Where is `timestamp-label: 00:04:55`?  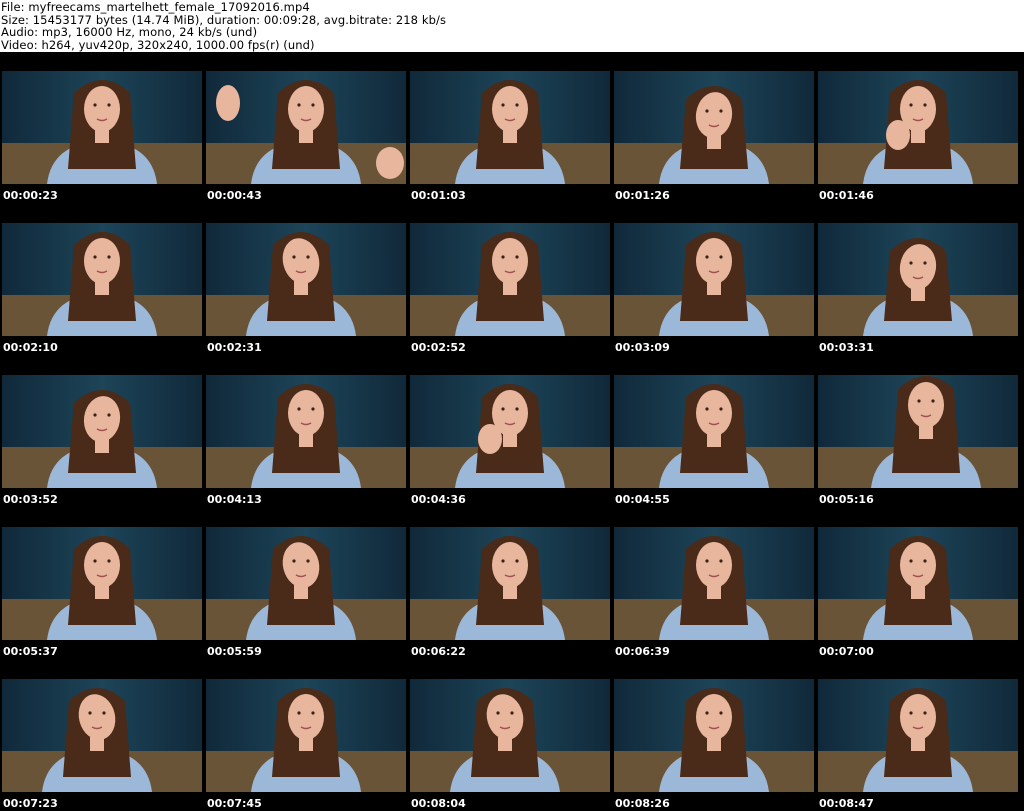
timestamp-label: 00:04:55 is located at coordinates (642, 499).